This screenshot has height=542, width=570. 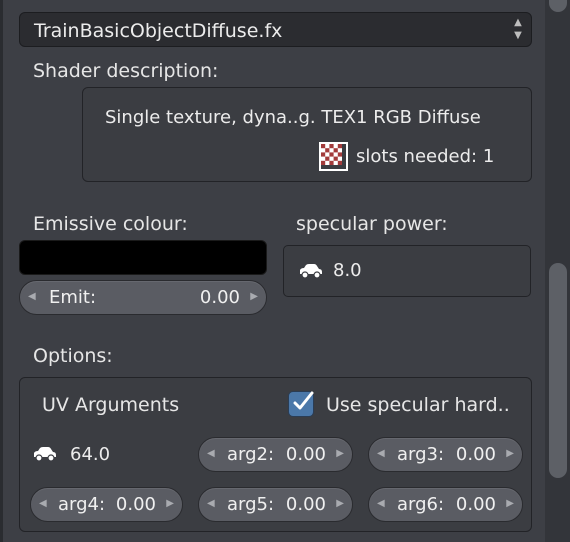 I want to click on shader-select: TrainBasicObjectDiffuse.fx ▲ ▼, so click(x=275, y=29).